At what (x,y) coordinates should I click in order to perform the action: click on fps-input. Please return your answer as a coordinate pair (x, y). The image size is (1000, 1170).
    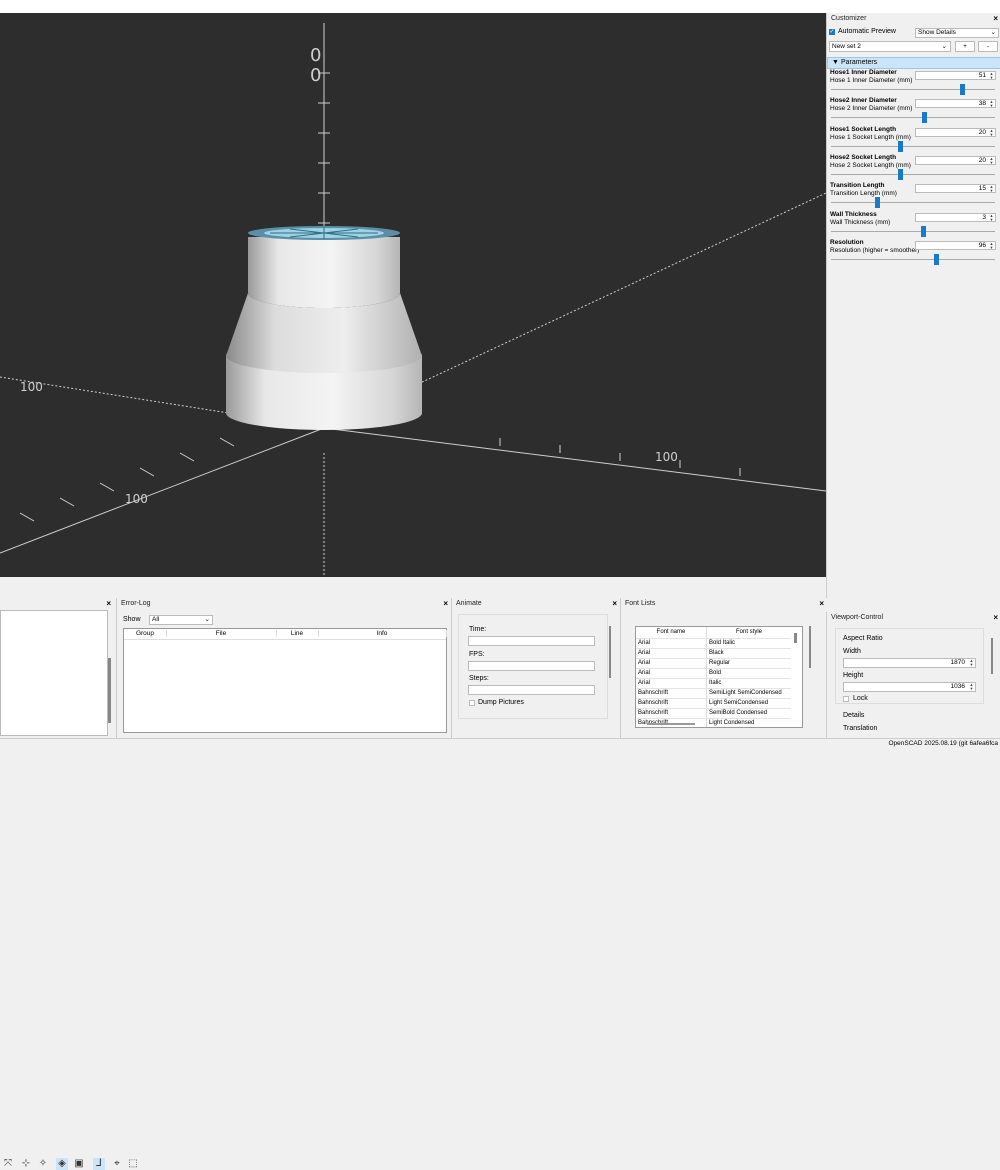
    Looking at the image, I should click on (531, 666).